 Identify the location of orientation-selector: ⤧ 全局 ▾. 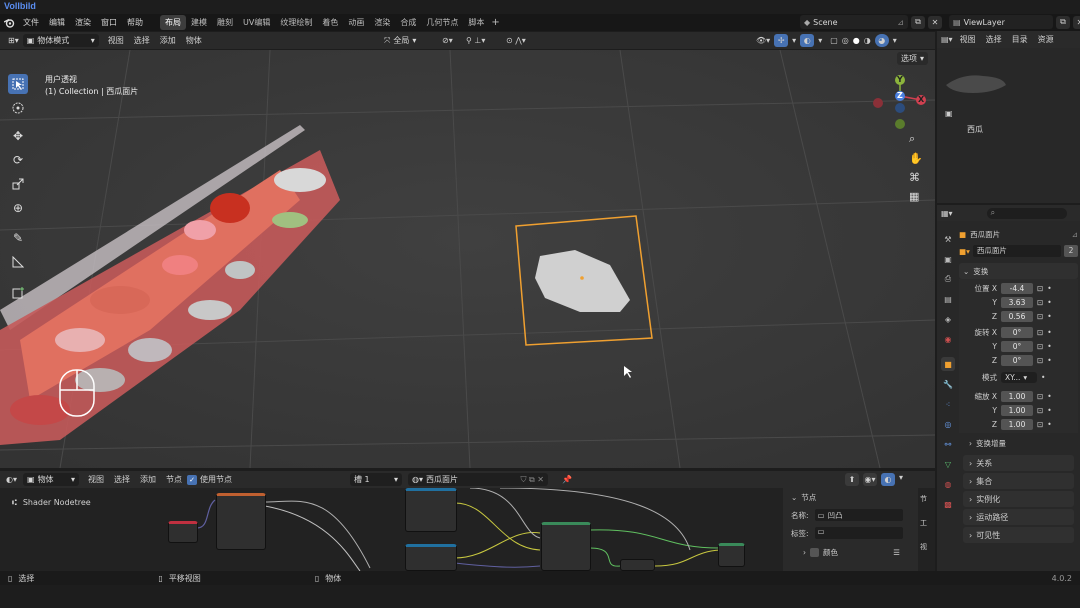
(408, 40).